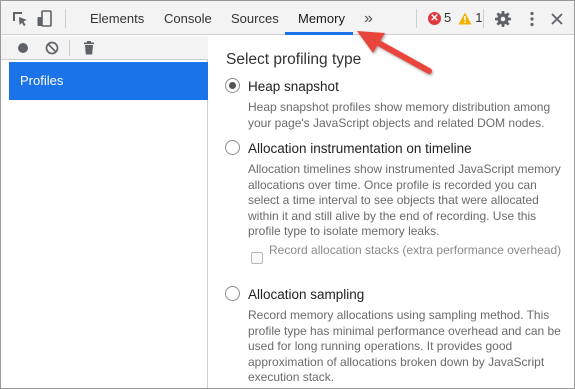 The width and height of the screenshot is (575, 389). What do you see at coordinates (503, 19) in the screenshot?
I see `gear-icon` at bounding box center [503, 19].